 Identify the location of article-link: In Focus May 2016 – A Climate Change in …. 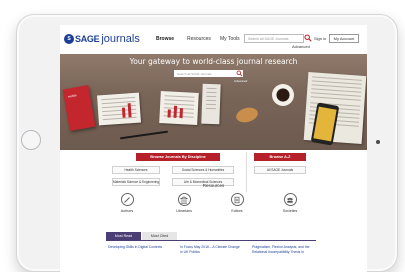
(211, 249).